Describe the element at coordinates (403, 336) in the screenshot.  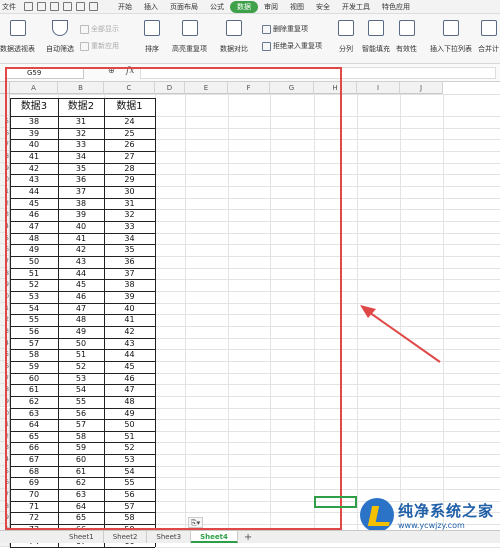
I see `arrow-line` at that location.